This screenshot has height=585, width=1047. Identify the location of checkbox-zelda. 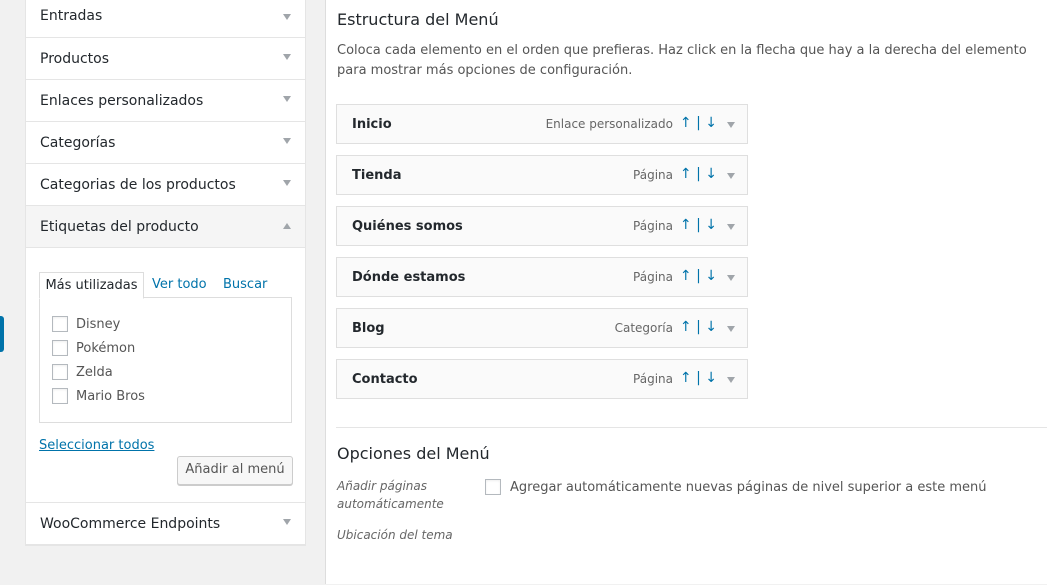
(60, 372).